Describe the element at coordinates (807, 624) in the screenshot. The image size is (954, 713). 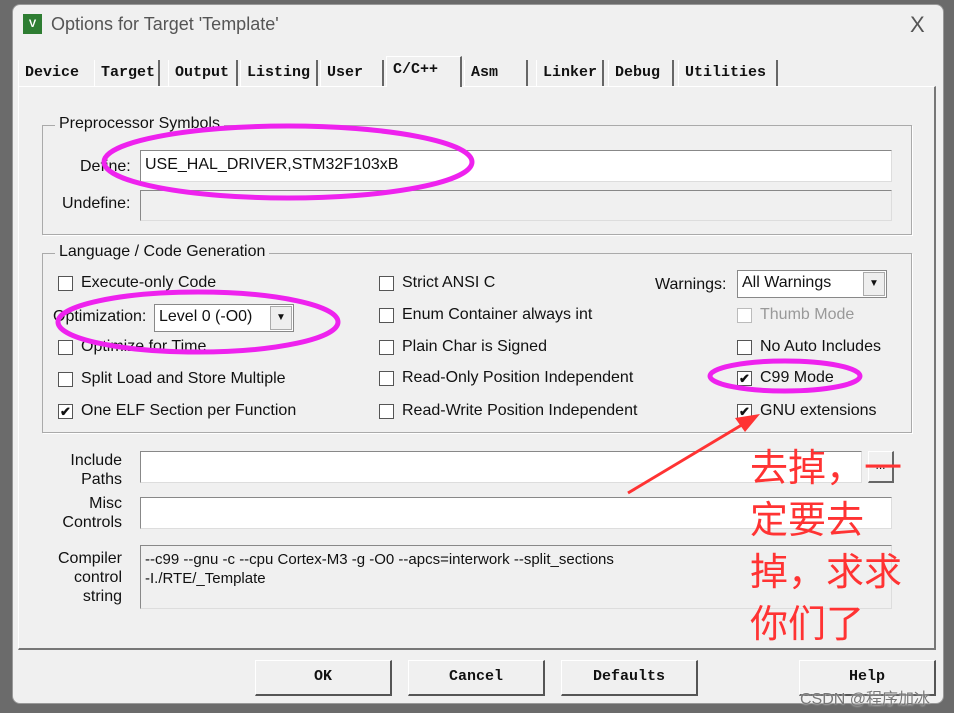
I see `annotation-line: 你们了` at that location.